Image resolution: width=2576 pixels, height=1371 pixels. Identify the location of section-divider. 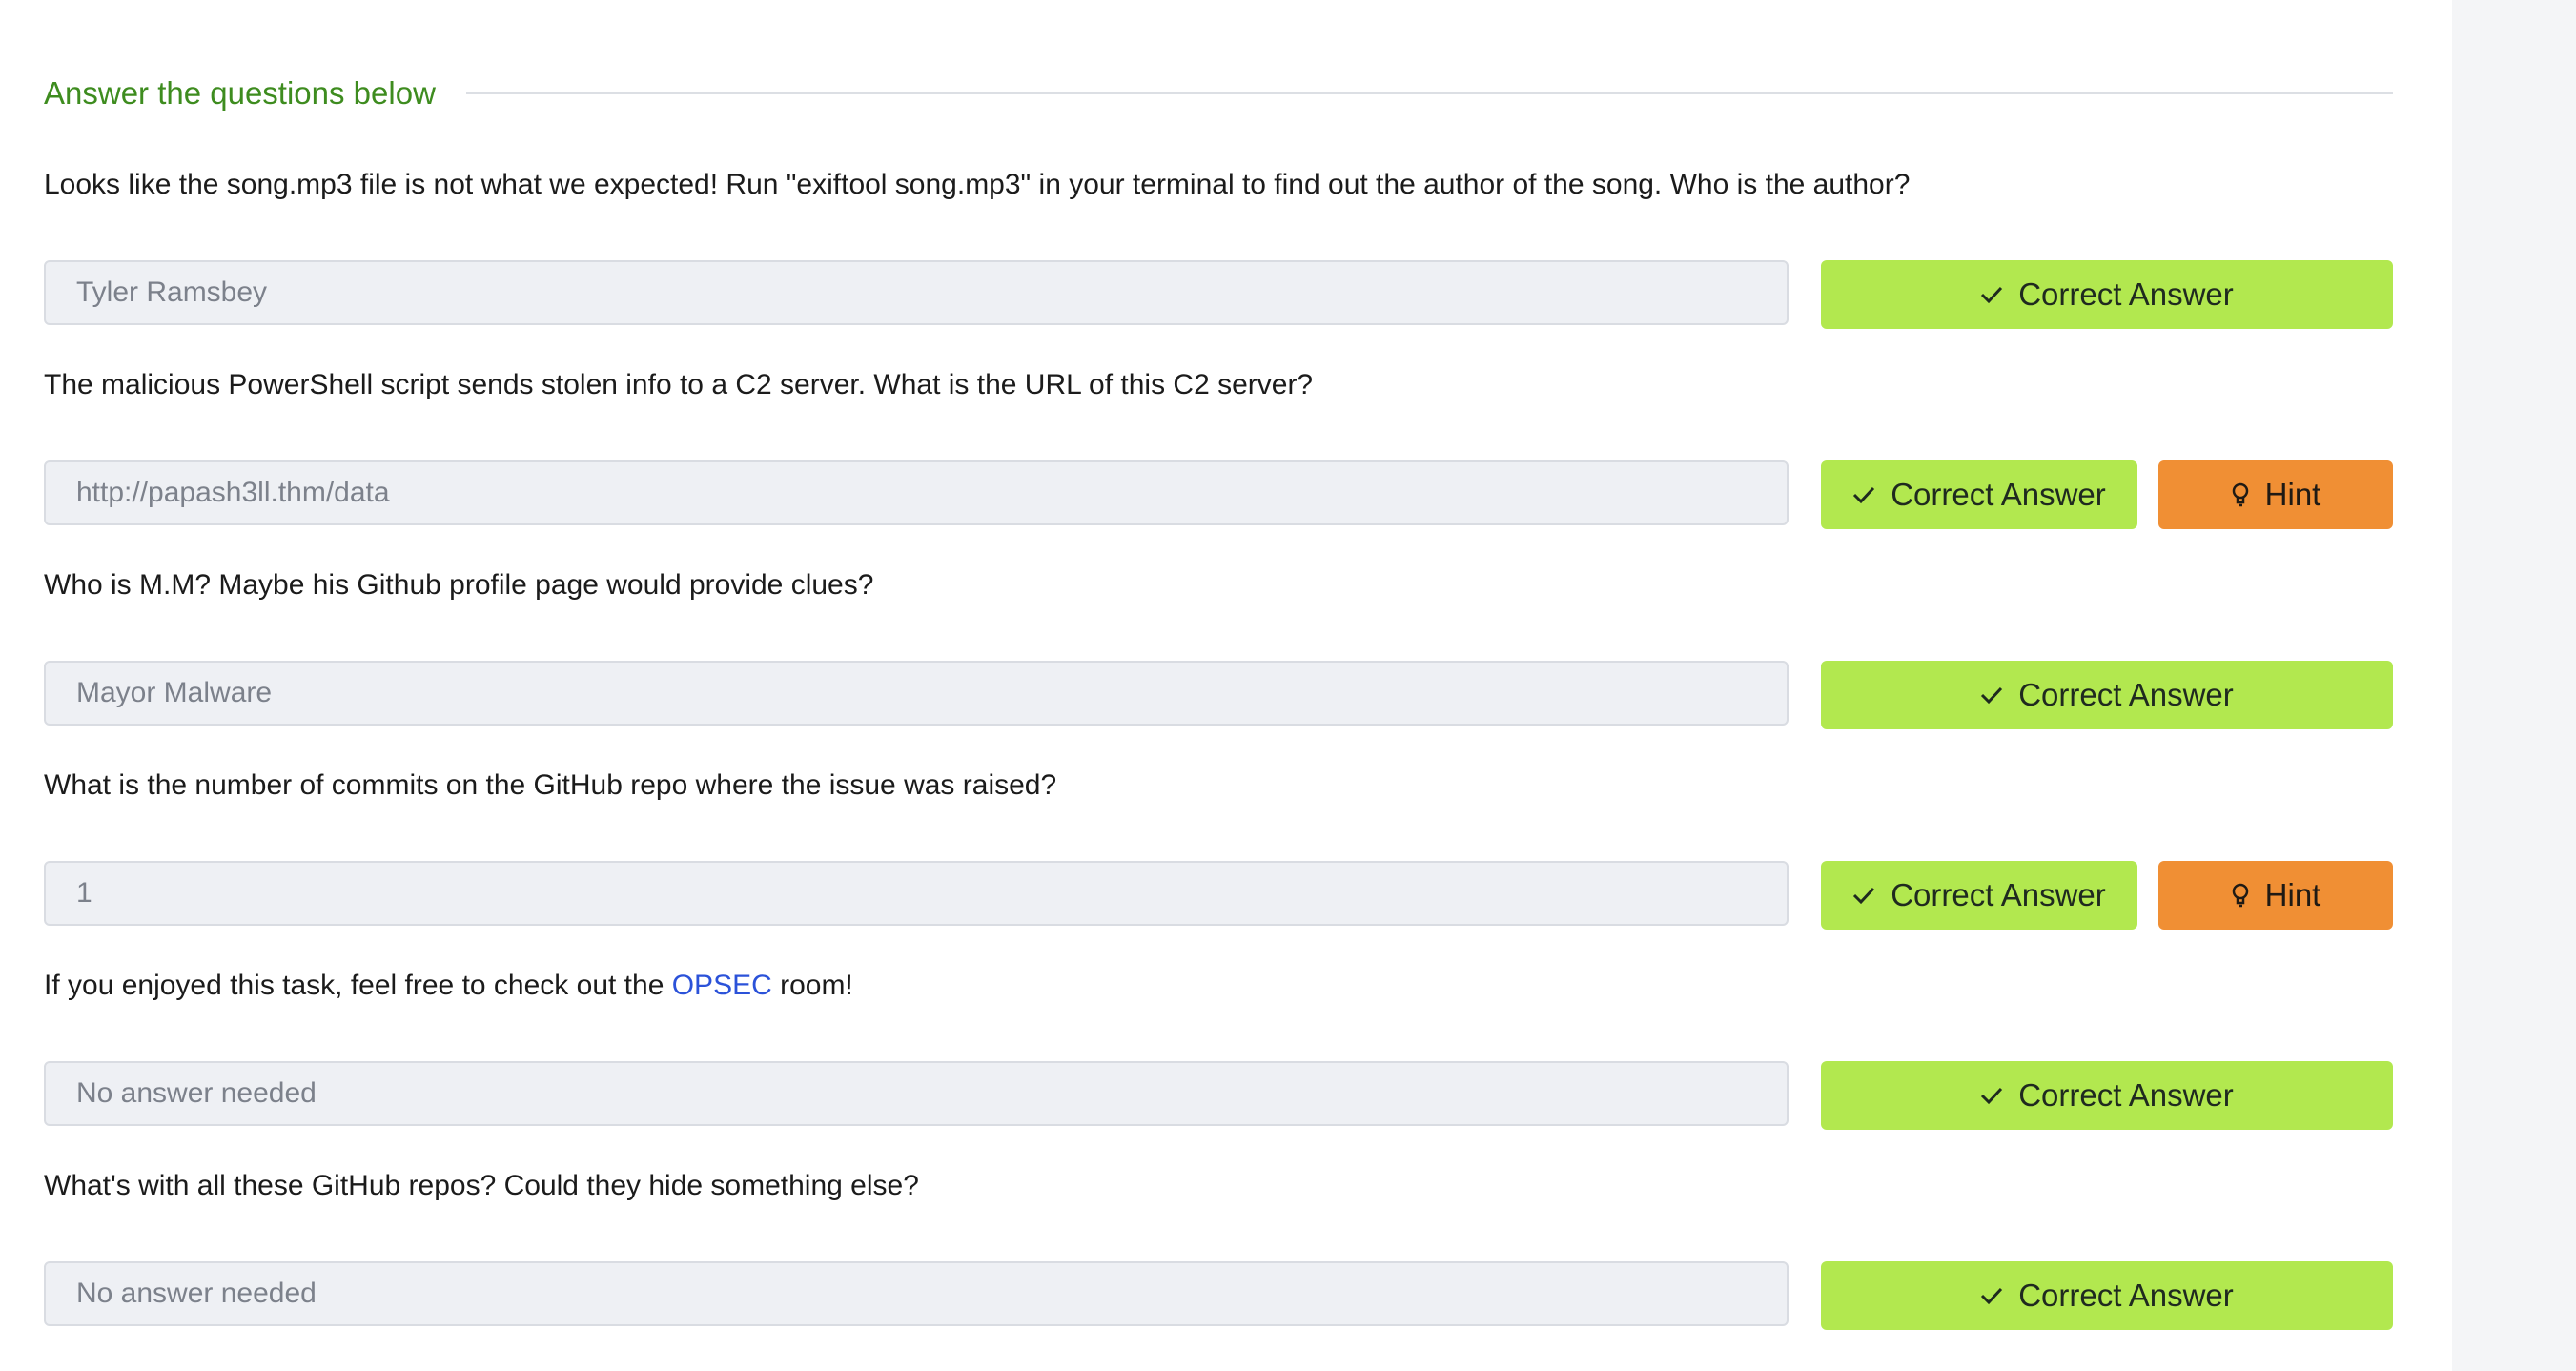
(1429, 93).